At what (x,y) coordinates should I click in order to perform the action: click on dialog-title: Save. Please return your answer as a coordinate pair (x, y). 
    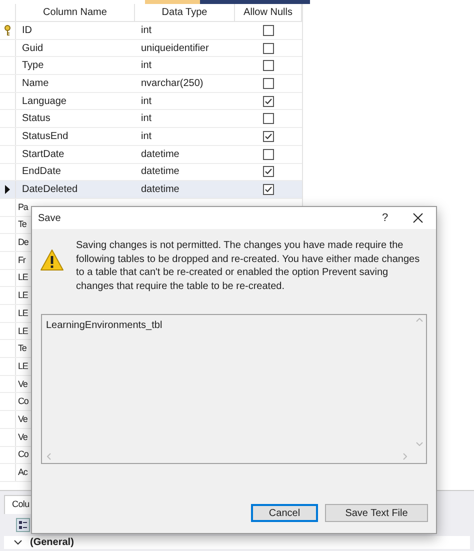
    Looking at the image, I should click on (49, 219).